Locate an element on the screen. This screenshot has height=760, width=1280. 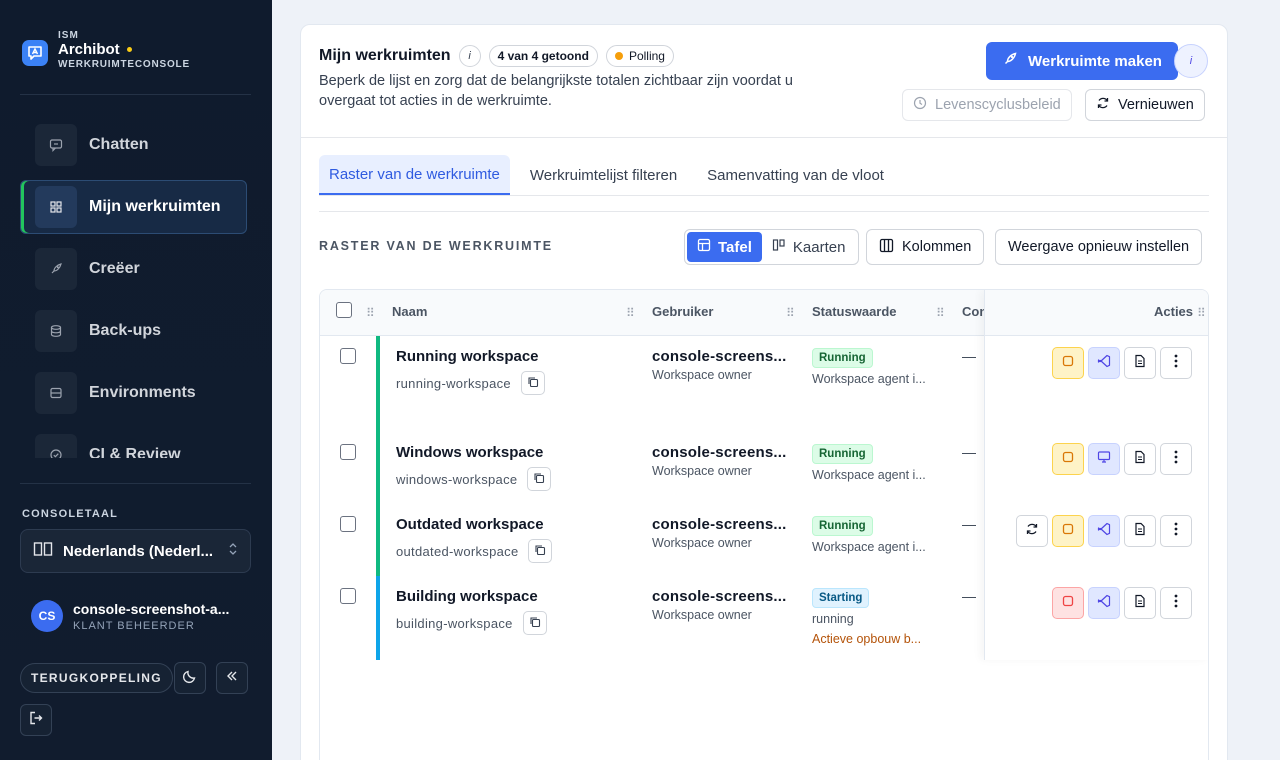
brand: ISM Archibot WERKRUIMTECONSOLE is located at coordinates (106, 50).